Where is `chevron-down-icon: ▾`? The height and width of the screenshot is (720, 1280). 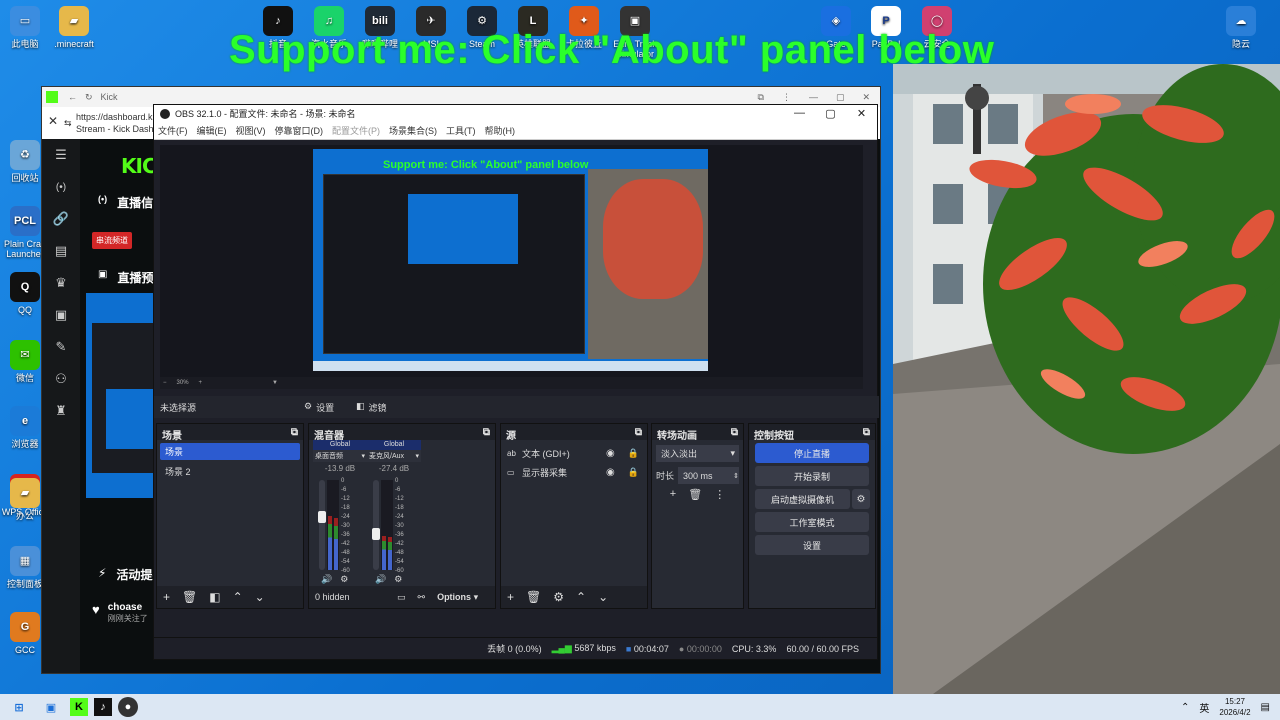
chevron-down-icon: ▾ is located at coordinates (417, 456).